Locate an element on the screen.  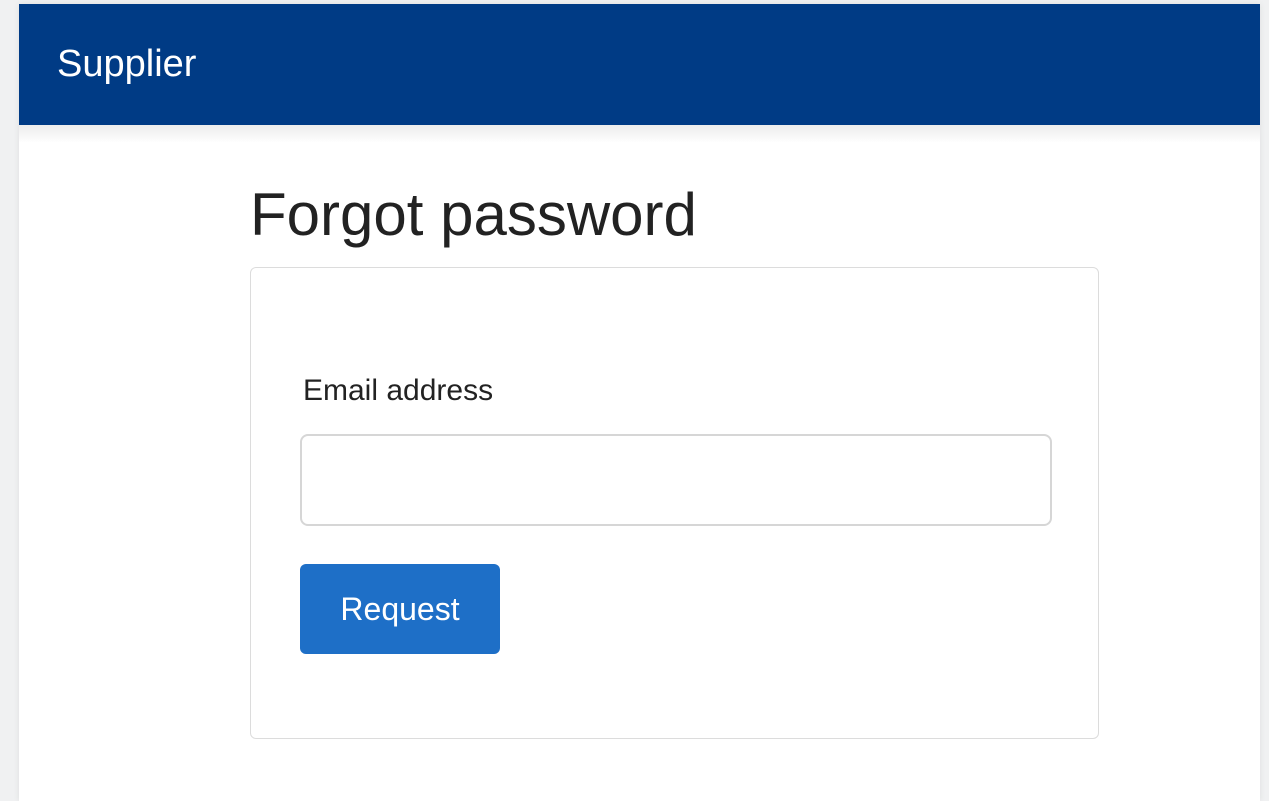
brand-link: Supplier is located at coordinates (126, 64).